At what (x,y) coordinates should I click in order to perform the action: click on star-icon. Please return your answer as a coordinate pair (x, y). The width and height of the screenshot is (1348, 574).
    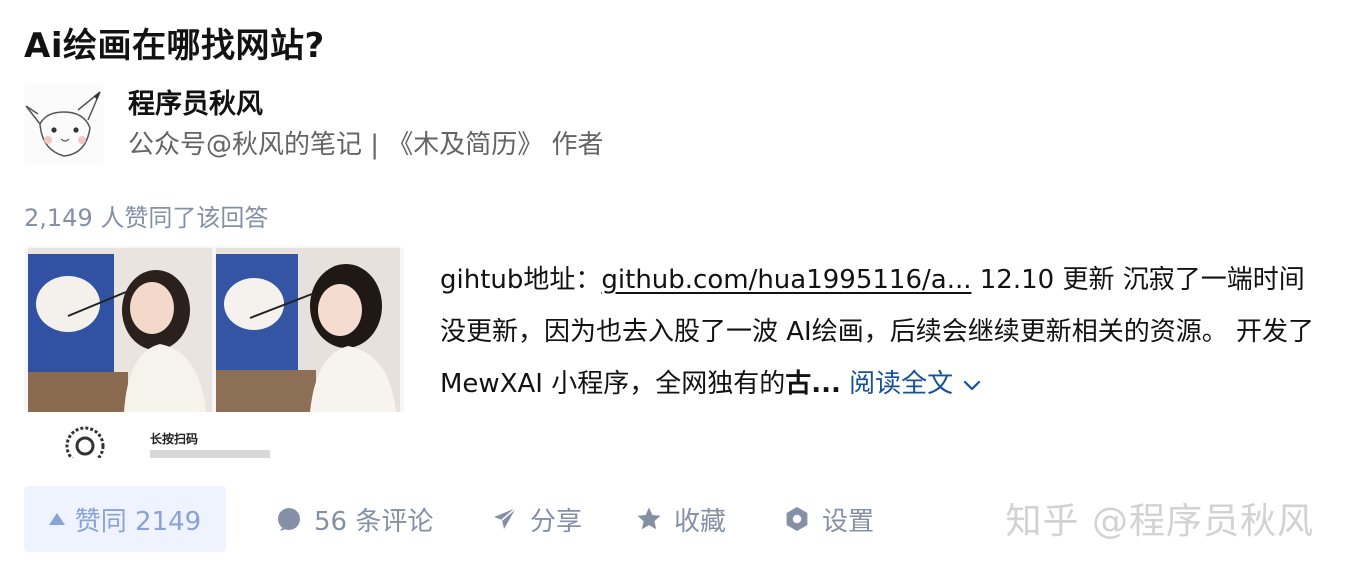
    Looking at the image, I should click on (649, 518).